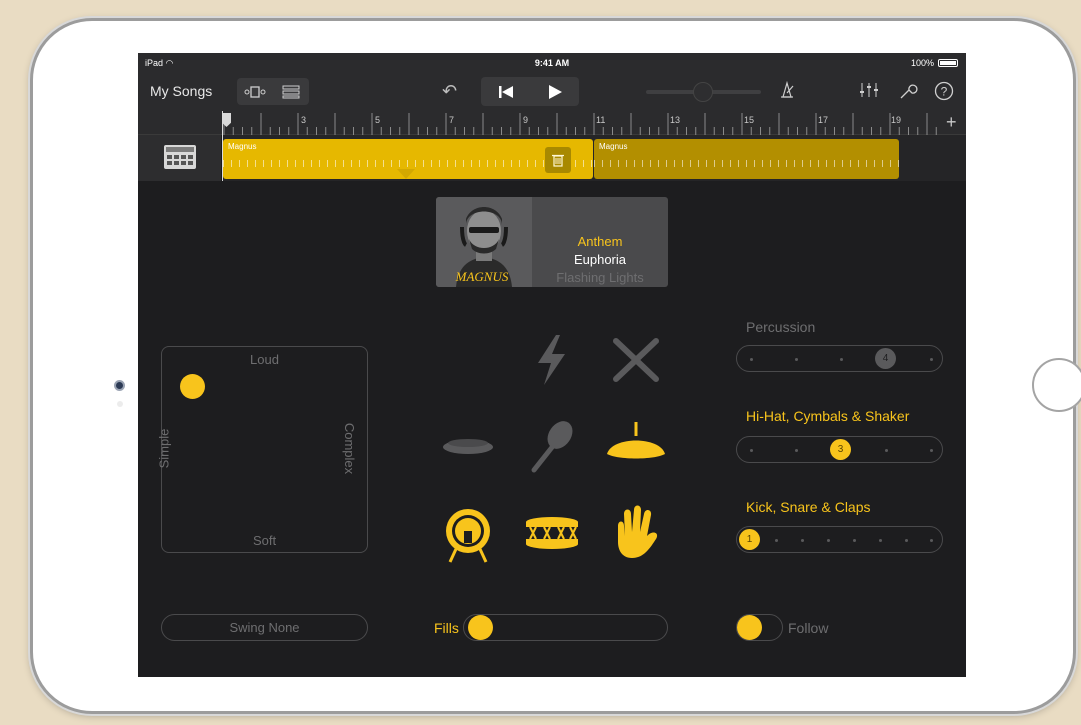 The height and width of the screenshot is (725, 1081). I want to click on pad-puck, so click(192, 386).